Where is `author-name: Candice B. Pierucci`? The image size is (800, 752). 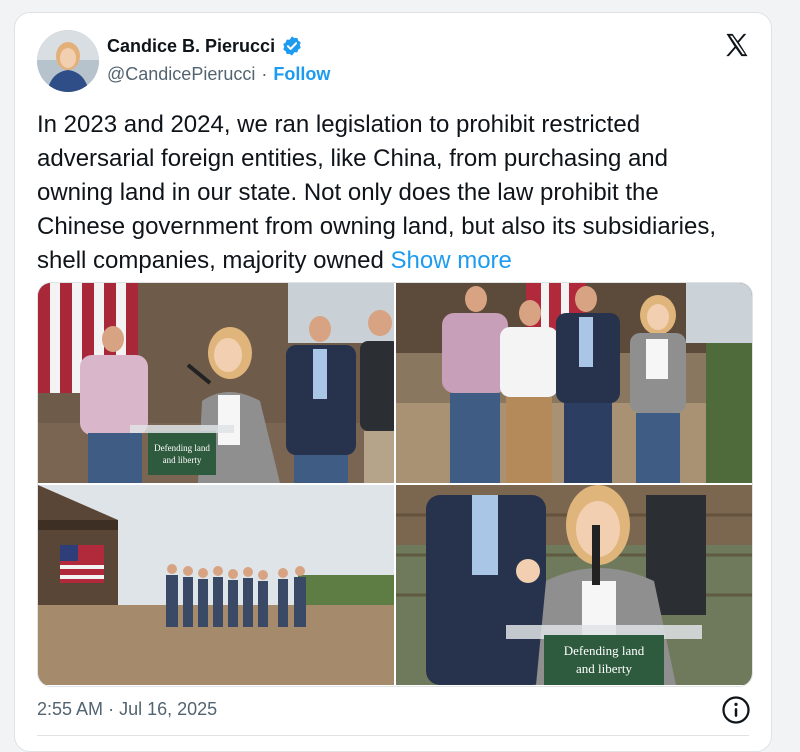 author-name: Candice B. Pierucci is located at coordinates (191, 46).